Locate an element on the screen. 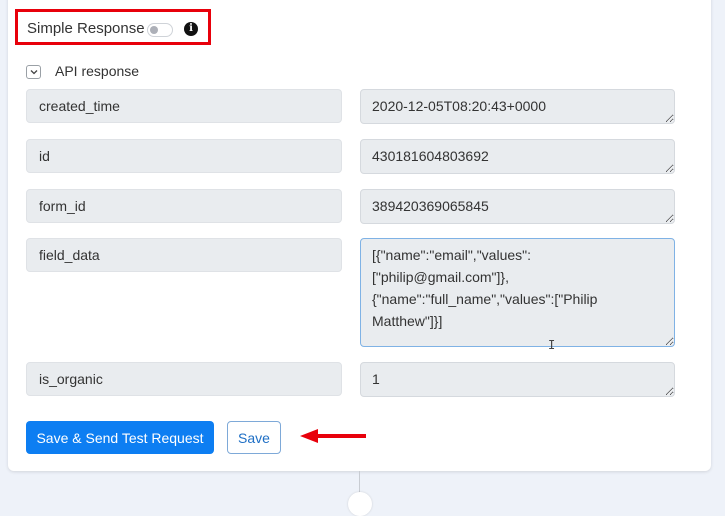 This screenshot has height=516, width=725. save-and-send-test-request-button: Save & Send Test Request is located at coordinates (120, 437).